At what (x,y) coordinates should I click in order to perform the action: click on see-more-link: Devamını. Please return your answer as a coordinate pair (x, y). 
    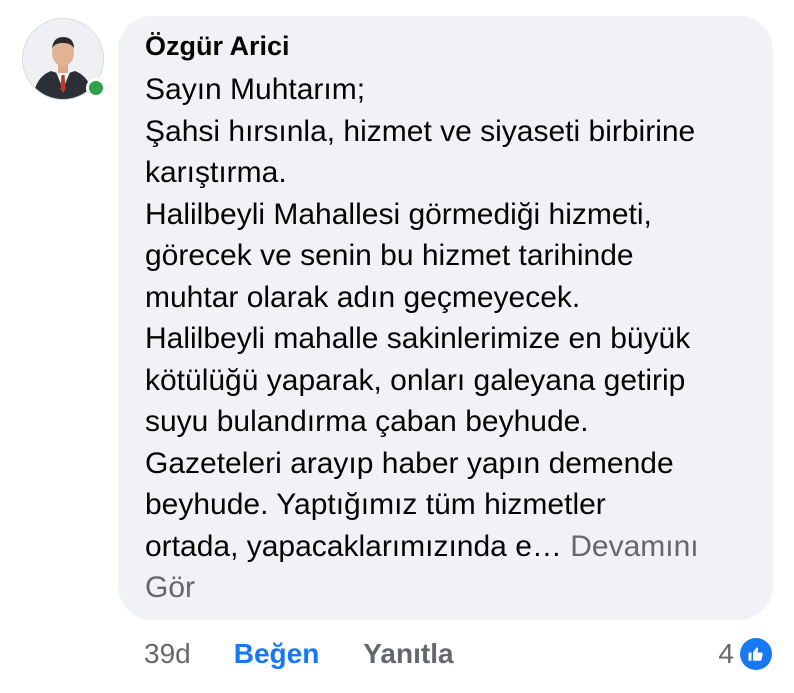
    Looking at the image, I should click on (634, 546).